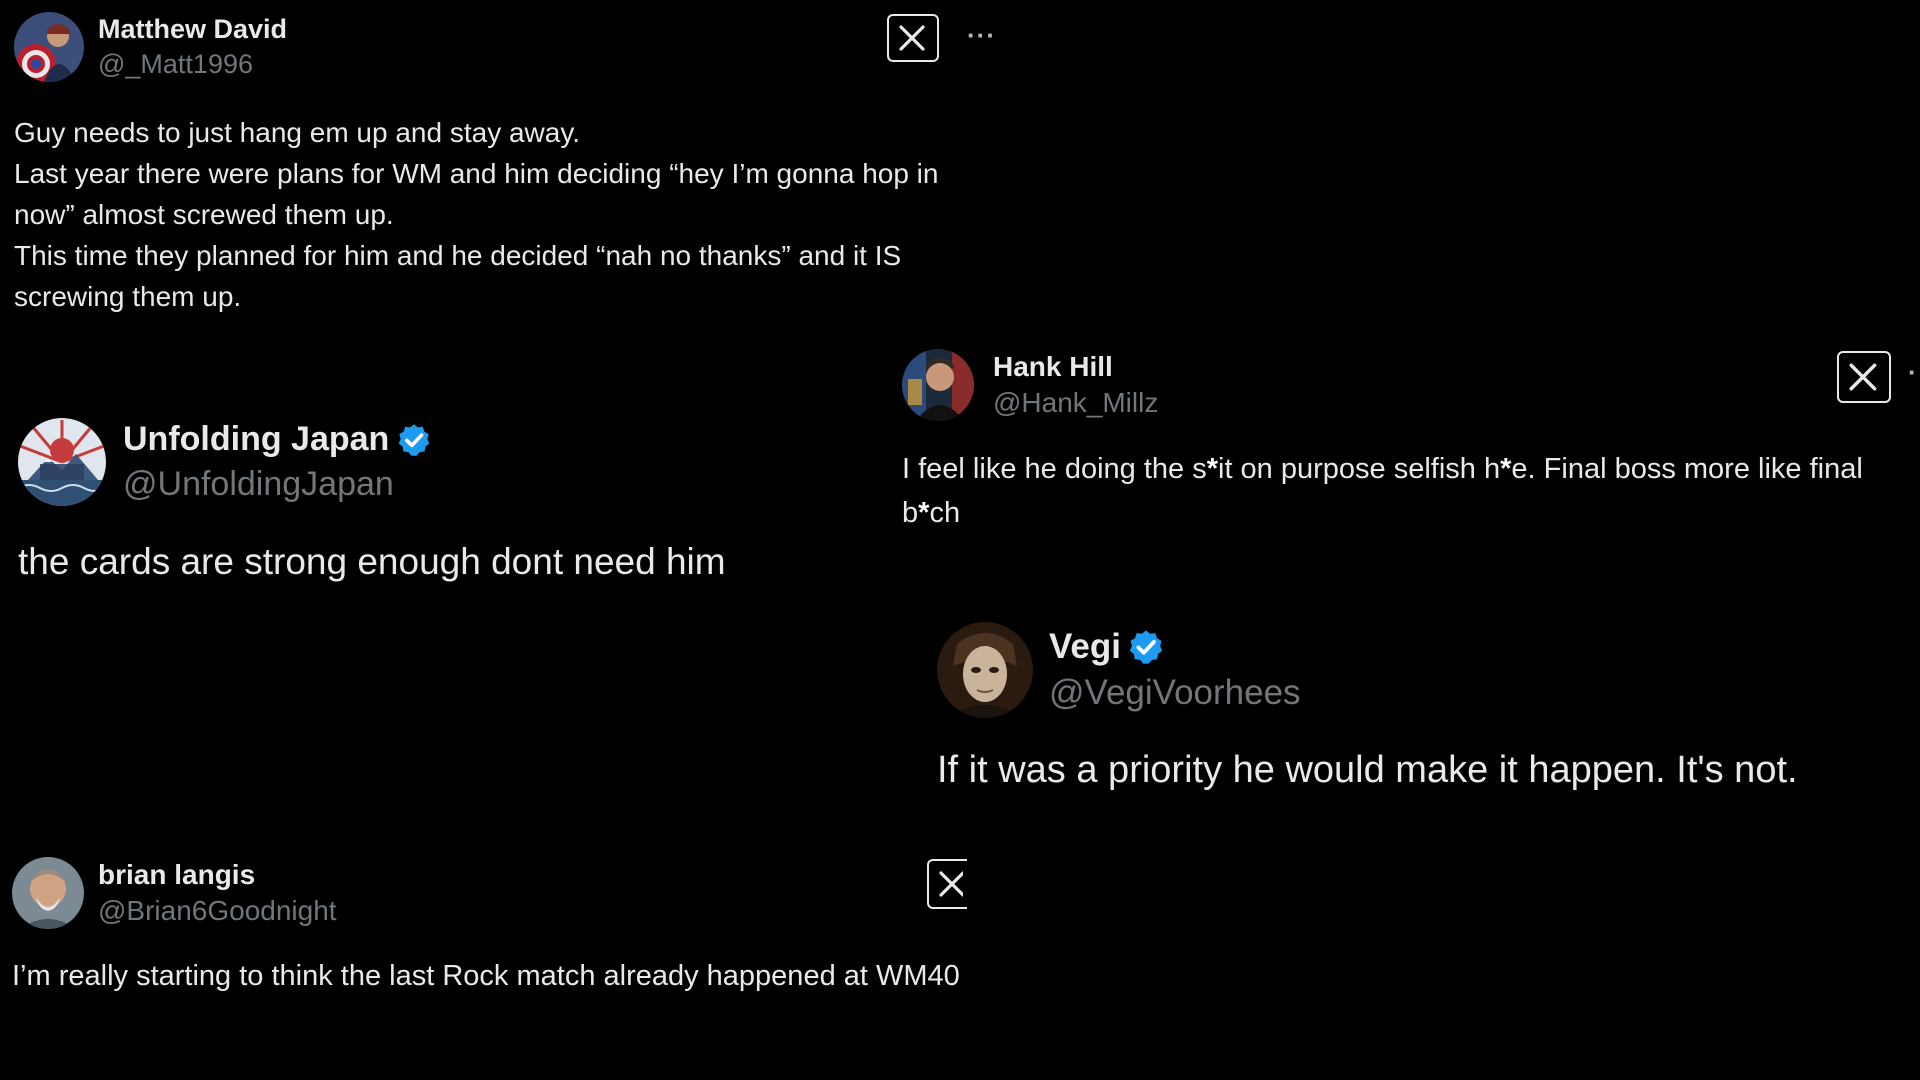 The height and width of the screenshot is (1080, 1920). I want to click on name-row: Vegi, so click(1175, 647).